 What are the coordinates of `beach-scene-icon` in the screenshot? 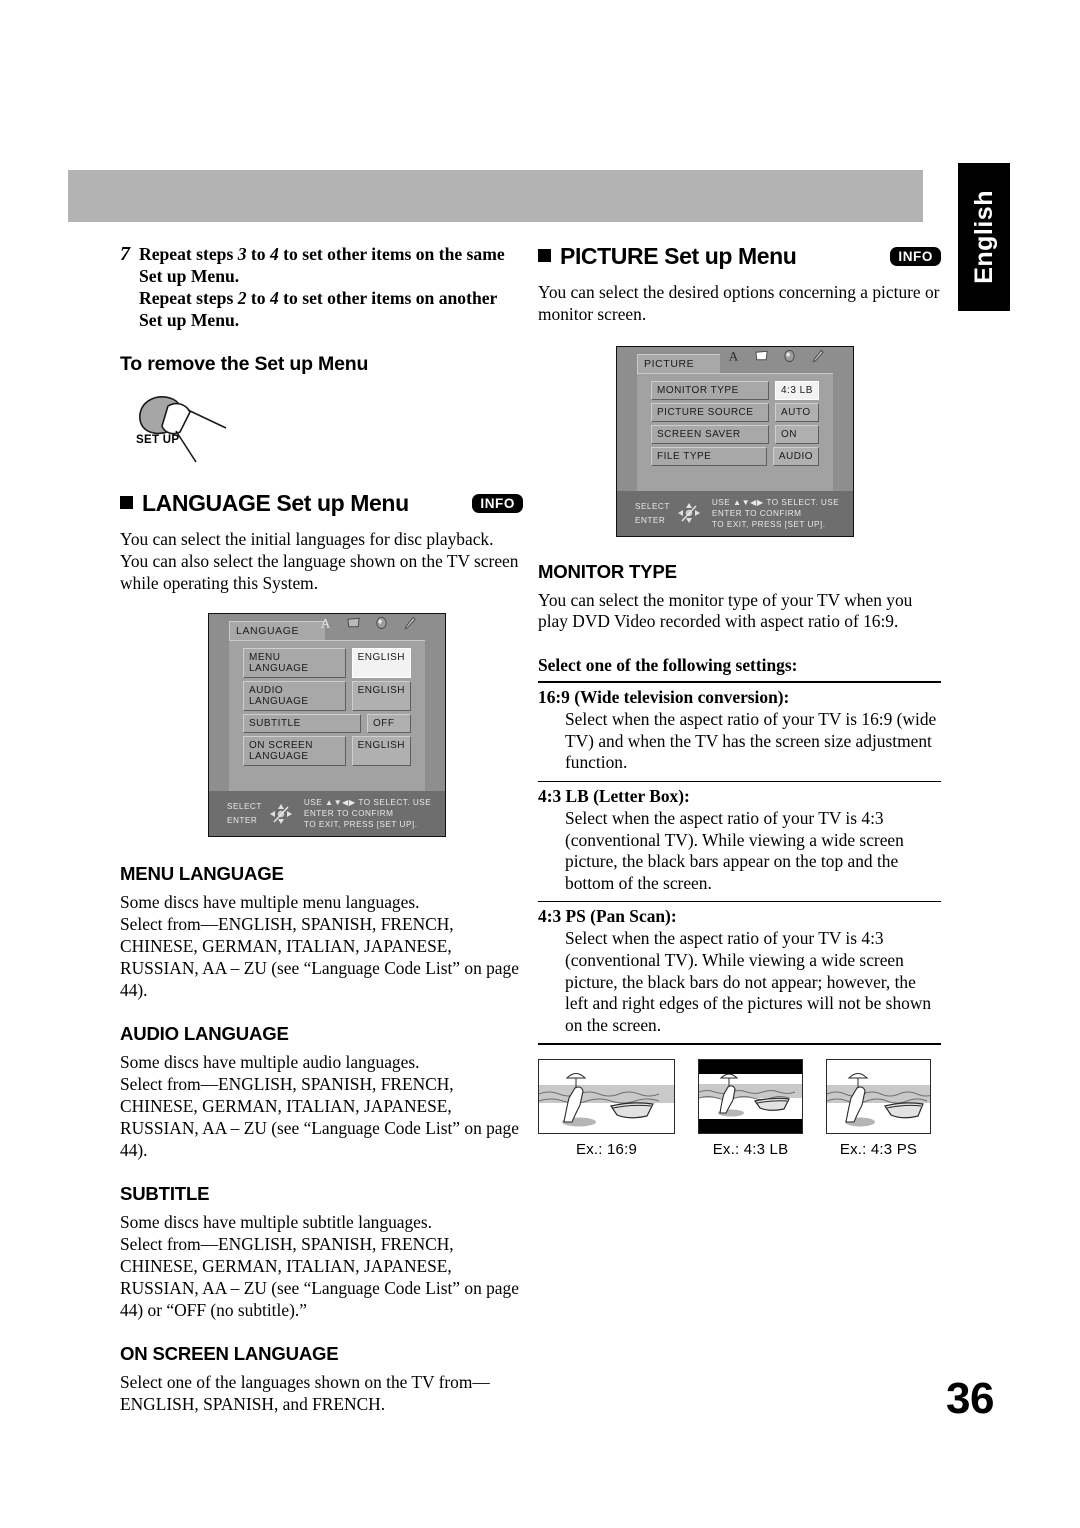 It's located at (878, 1097).